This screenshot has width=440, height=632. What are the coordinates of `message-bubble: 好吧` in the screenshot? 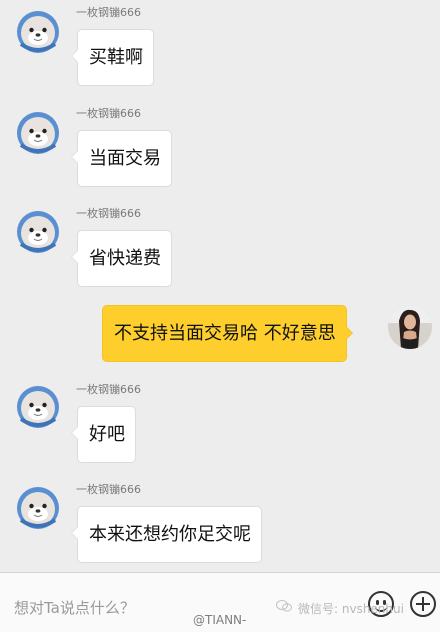 It's located at (103, 434).